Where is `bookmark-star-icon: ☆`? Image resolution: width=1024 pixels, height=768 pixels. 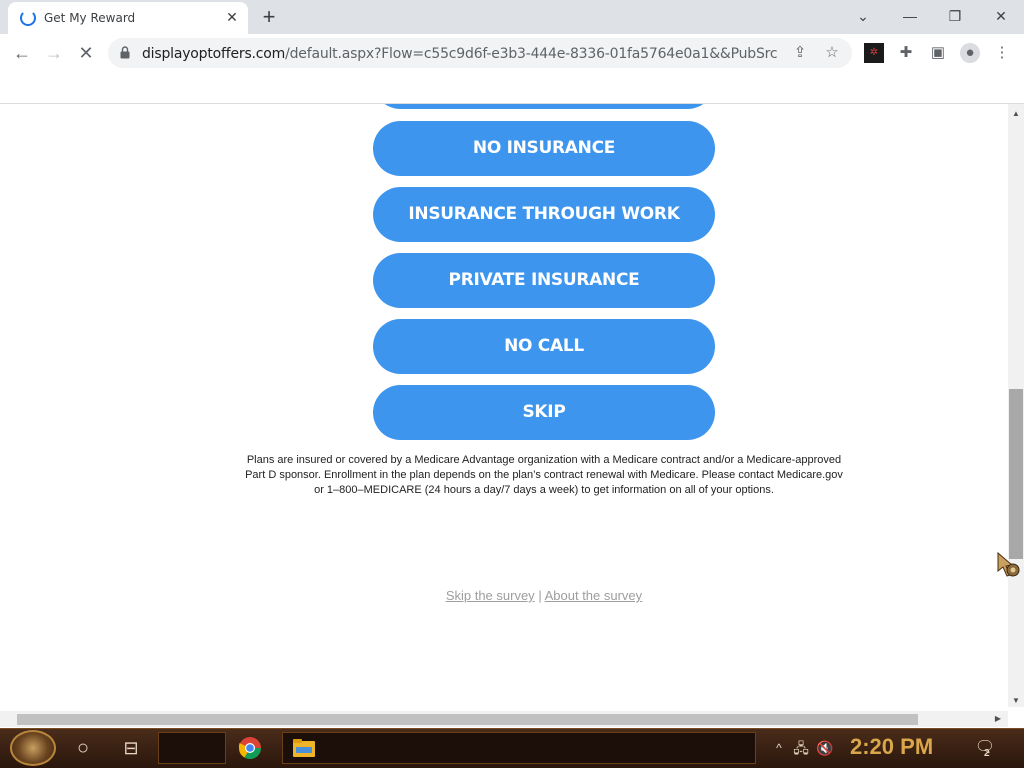 bookmark-star-icon: ☆ is located at coordinates (832, 53).